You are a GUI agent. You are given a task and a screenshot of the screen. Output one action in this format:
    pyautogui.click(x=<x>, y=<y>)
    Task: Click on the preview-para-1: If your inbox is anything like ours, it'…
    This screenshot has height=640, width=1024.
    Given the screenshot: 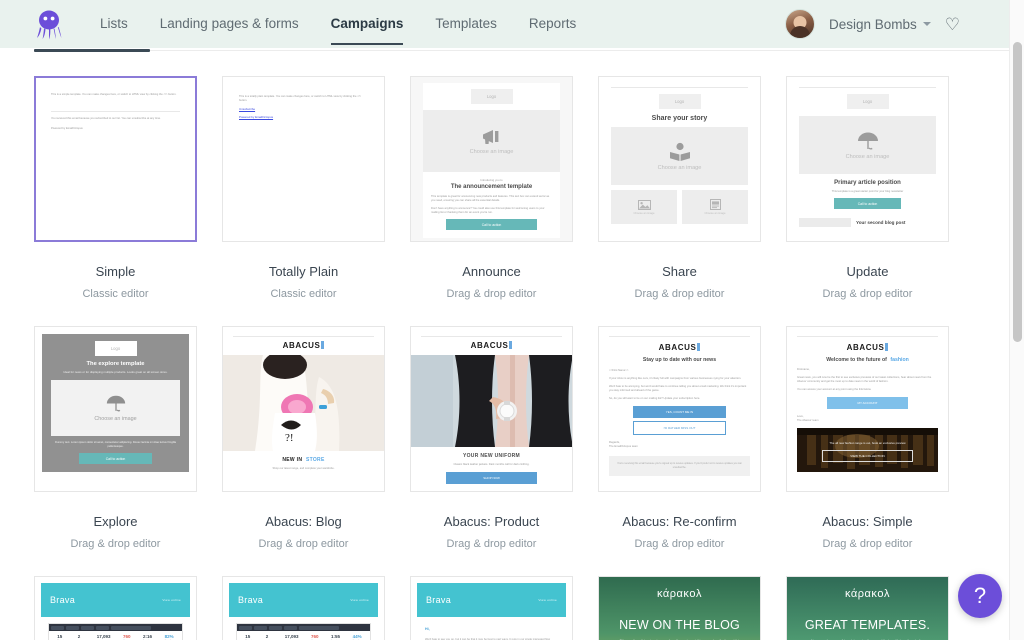 What is the action you would take?
    pyautogui.click(x=675, y=379)
    